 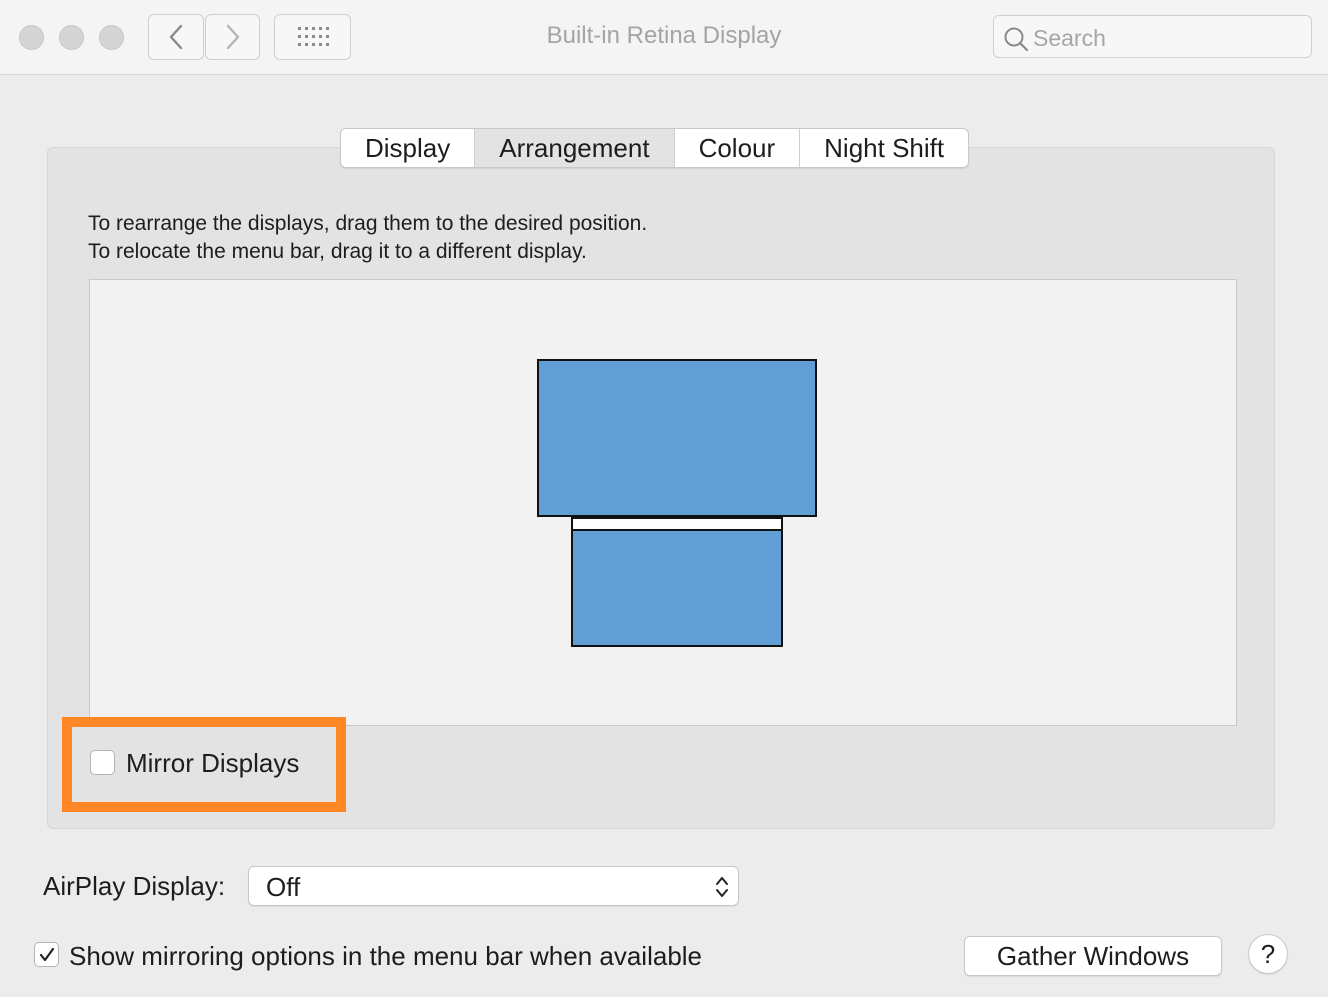 I want to click on search-icon, so click(x=1016, y=39).